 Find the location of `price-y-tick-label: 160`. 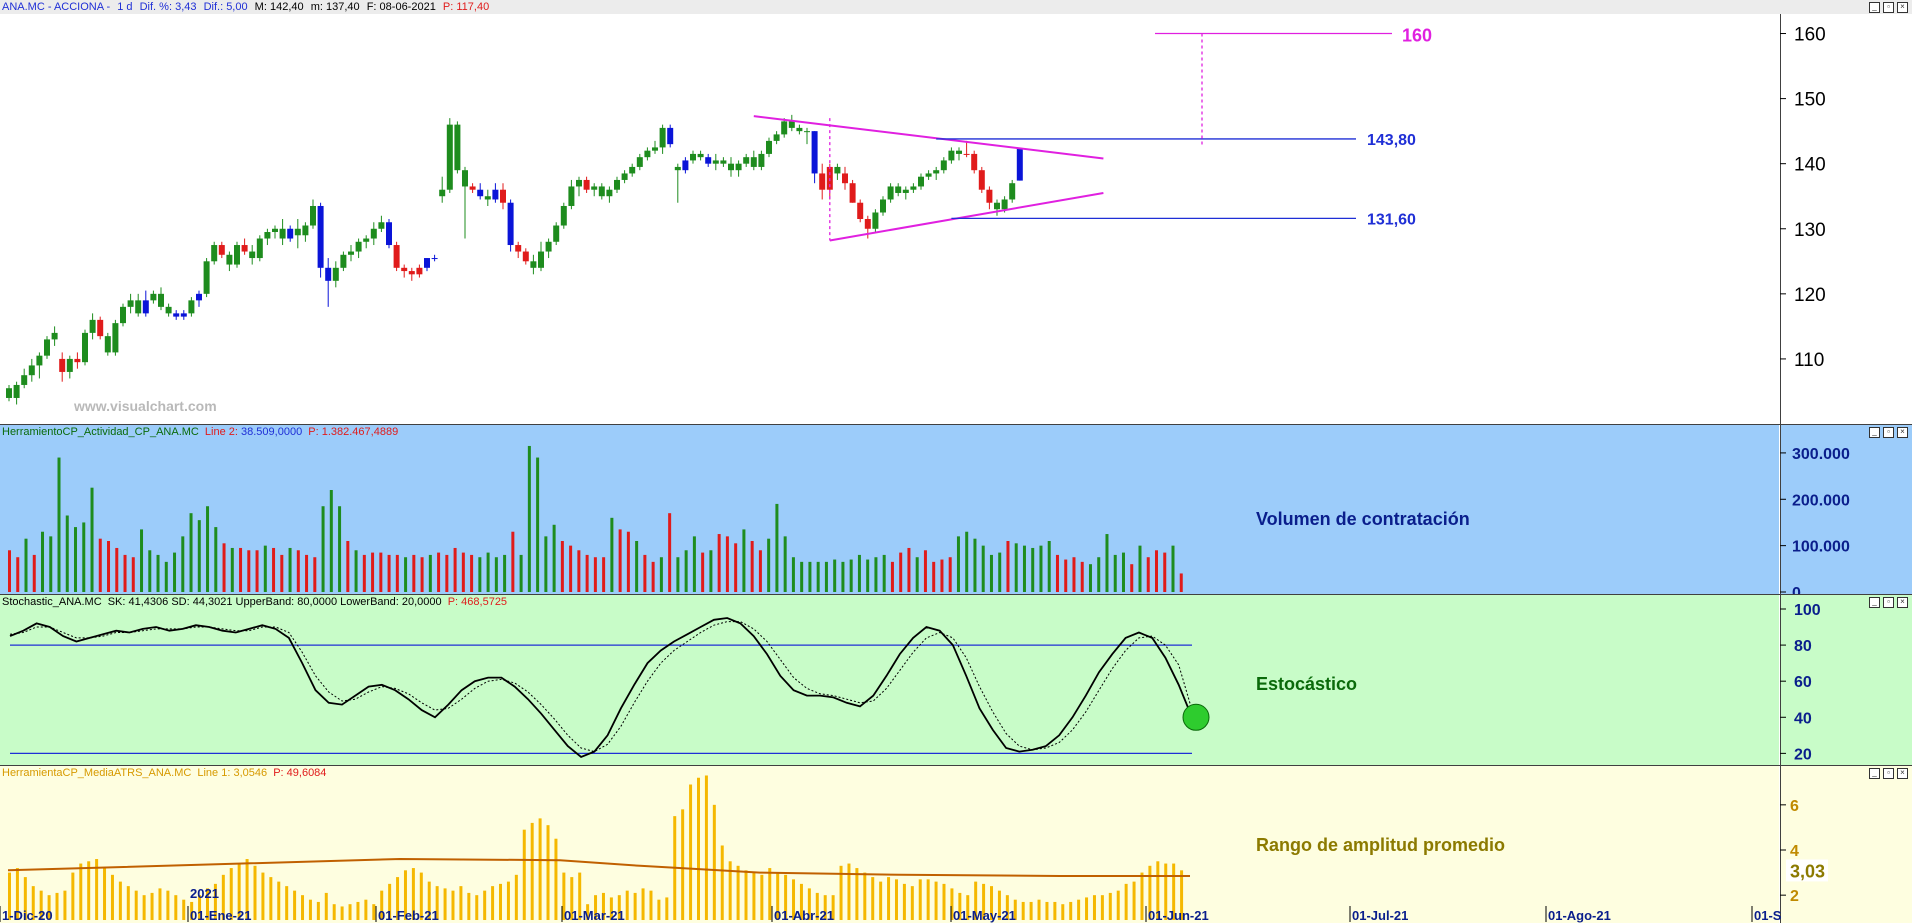

price-y-tick-label: 160 is located at coordinates (1810, 35).